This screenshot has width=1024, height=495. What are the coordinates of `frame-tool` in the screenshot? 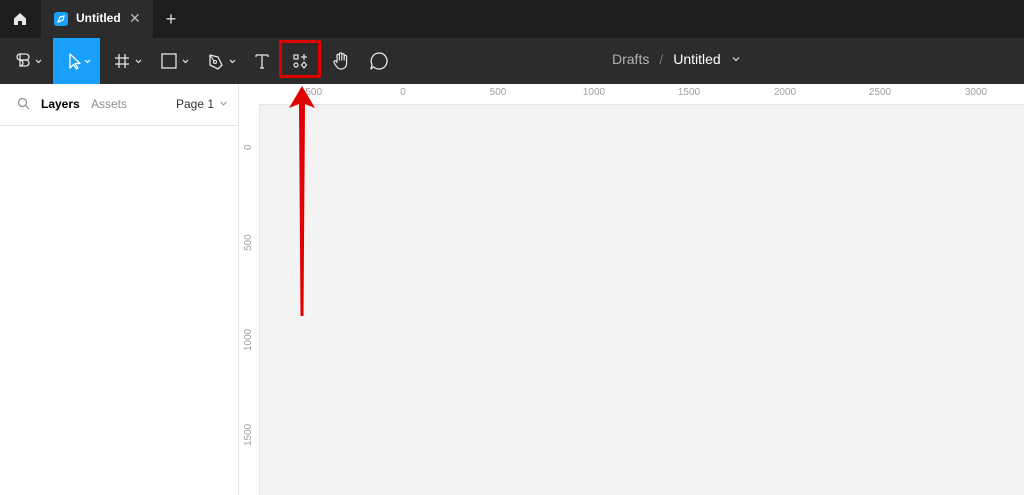 It's located at (128, 61).